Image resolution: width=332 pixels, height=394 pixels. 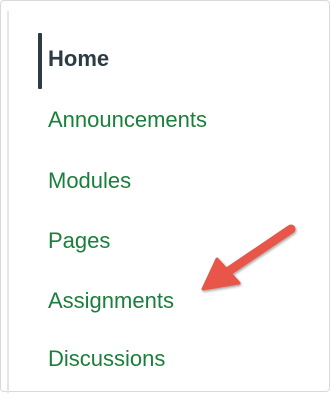 I want to click on nav-item-pages: Pages, so click(x=79, y=241).